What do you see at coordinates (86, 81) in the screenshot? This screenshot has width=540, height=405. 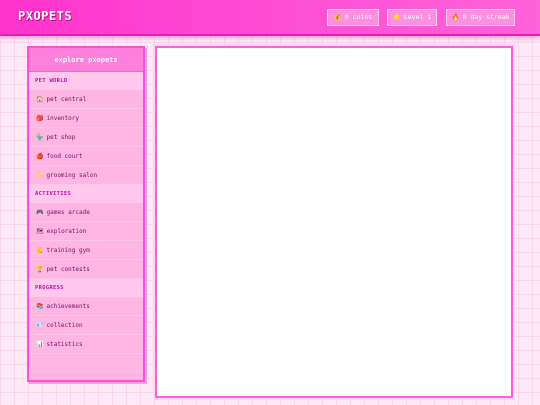 I see `section-pet-world: PET WORLD` at bounding box center [86, 81].